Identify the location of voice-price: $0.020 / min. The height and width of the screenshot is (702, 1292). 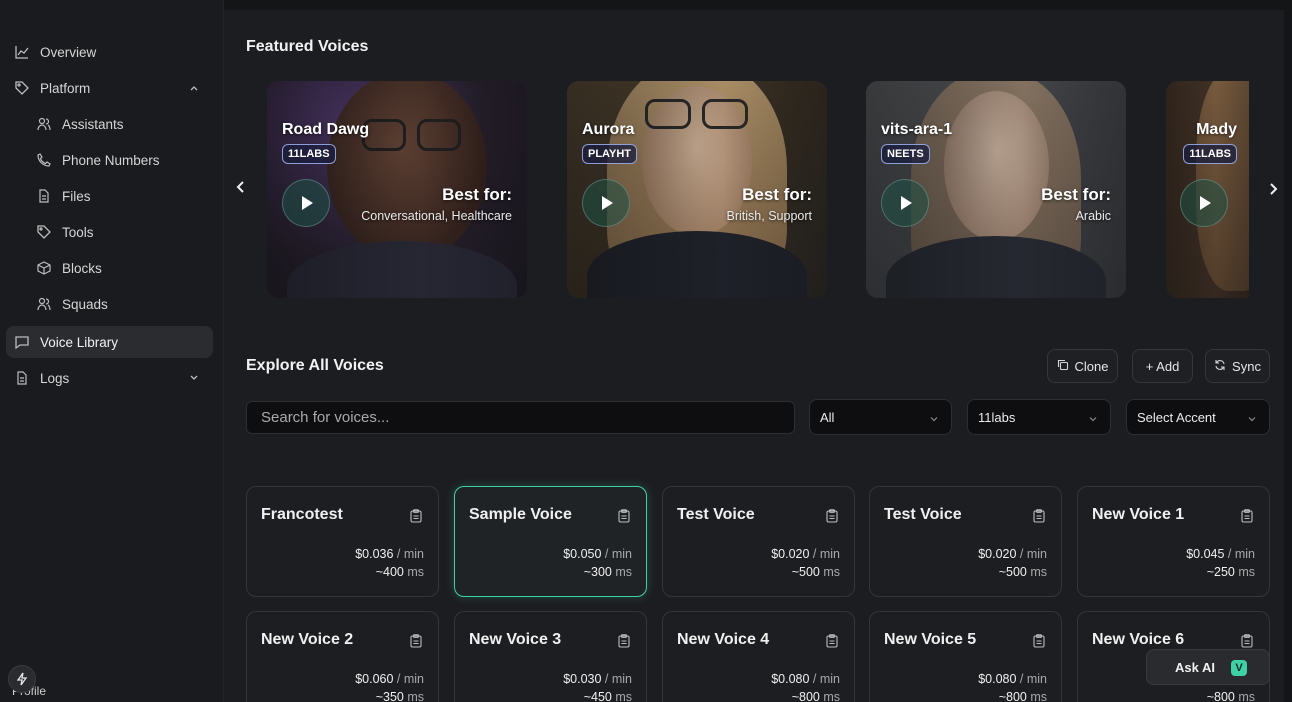
(805, 554).